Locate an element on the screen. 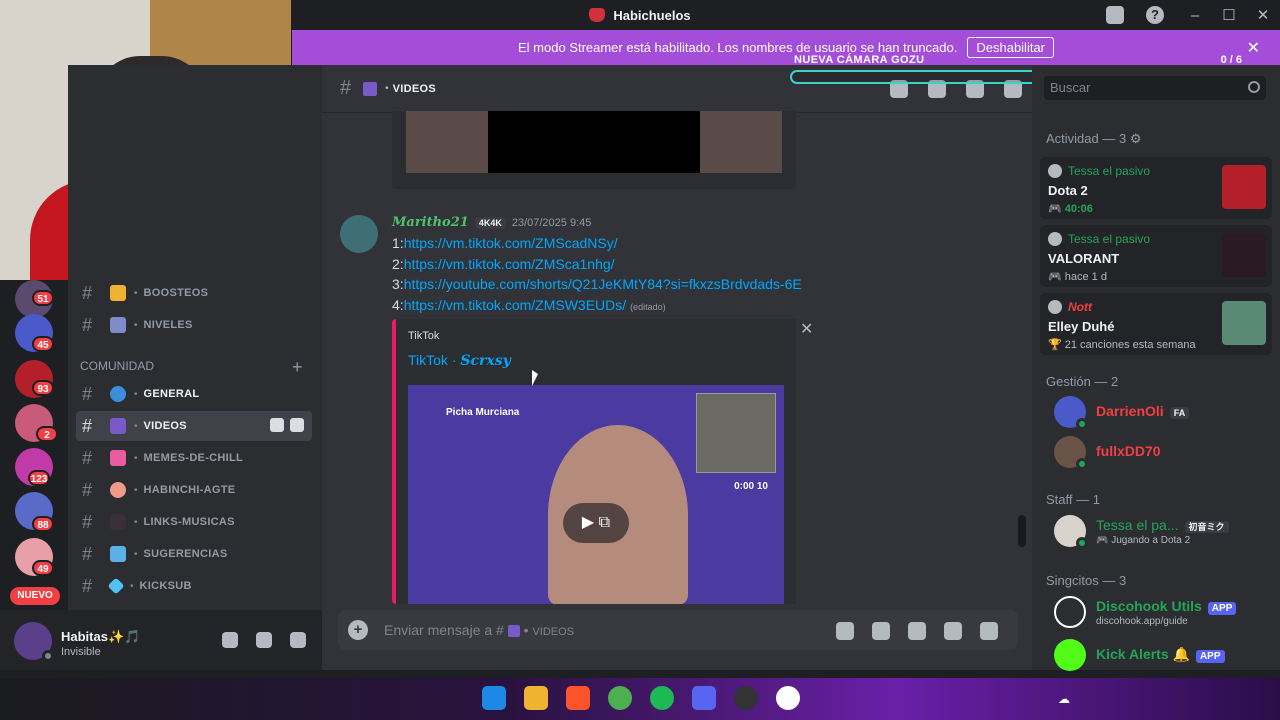 This screenshot has width=1280, height=720. overlay-label: NUEVA CÁMARA GOZU is located at coordinates (859, 60).